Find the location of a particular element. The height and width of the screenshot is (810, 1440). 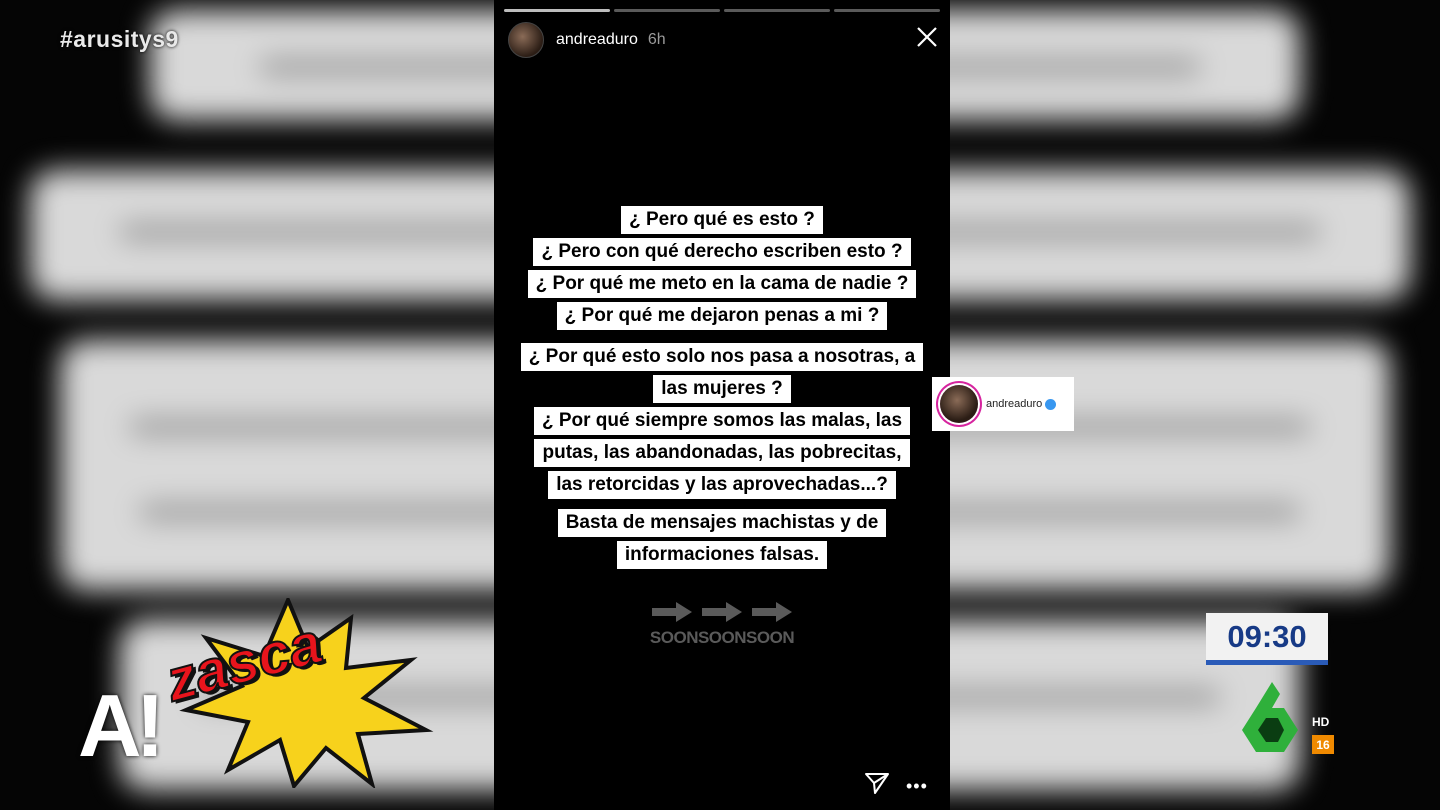

hd-label: HD is located at coordinates (1321, 722).